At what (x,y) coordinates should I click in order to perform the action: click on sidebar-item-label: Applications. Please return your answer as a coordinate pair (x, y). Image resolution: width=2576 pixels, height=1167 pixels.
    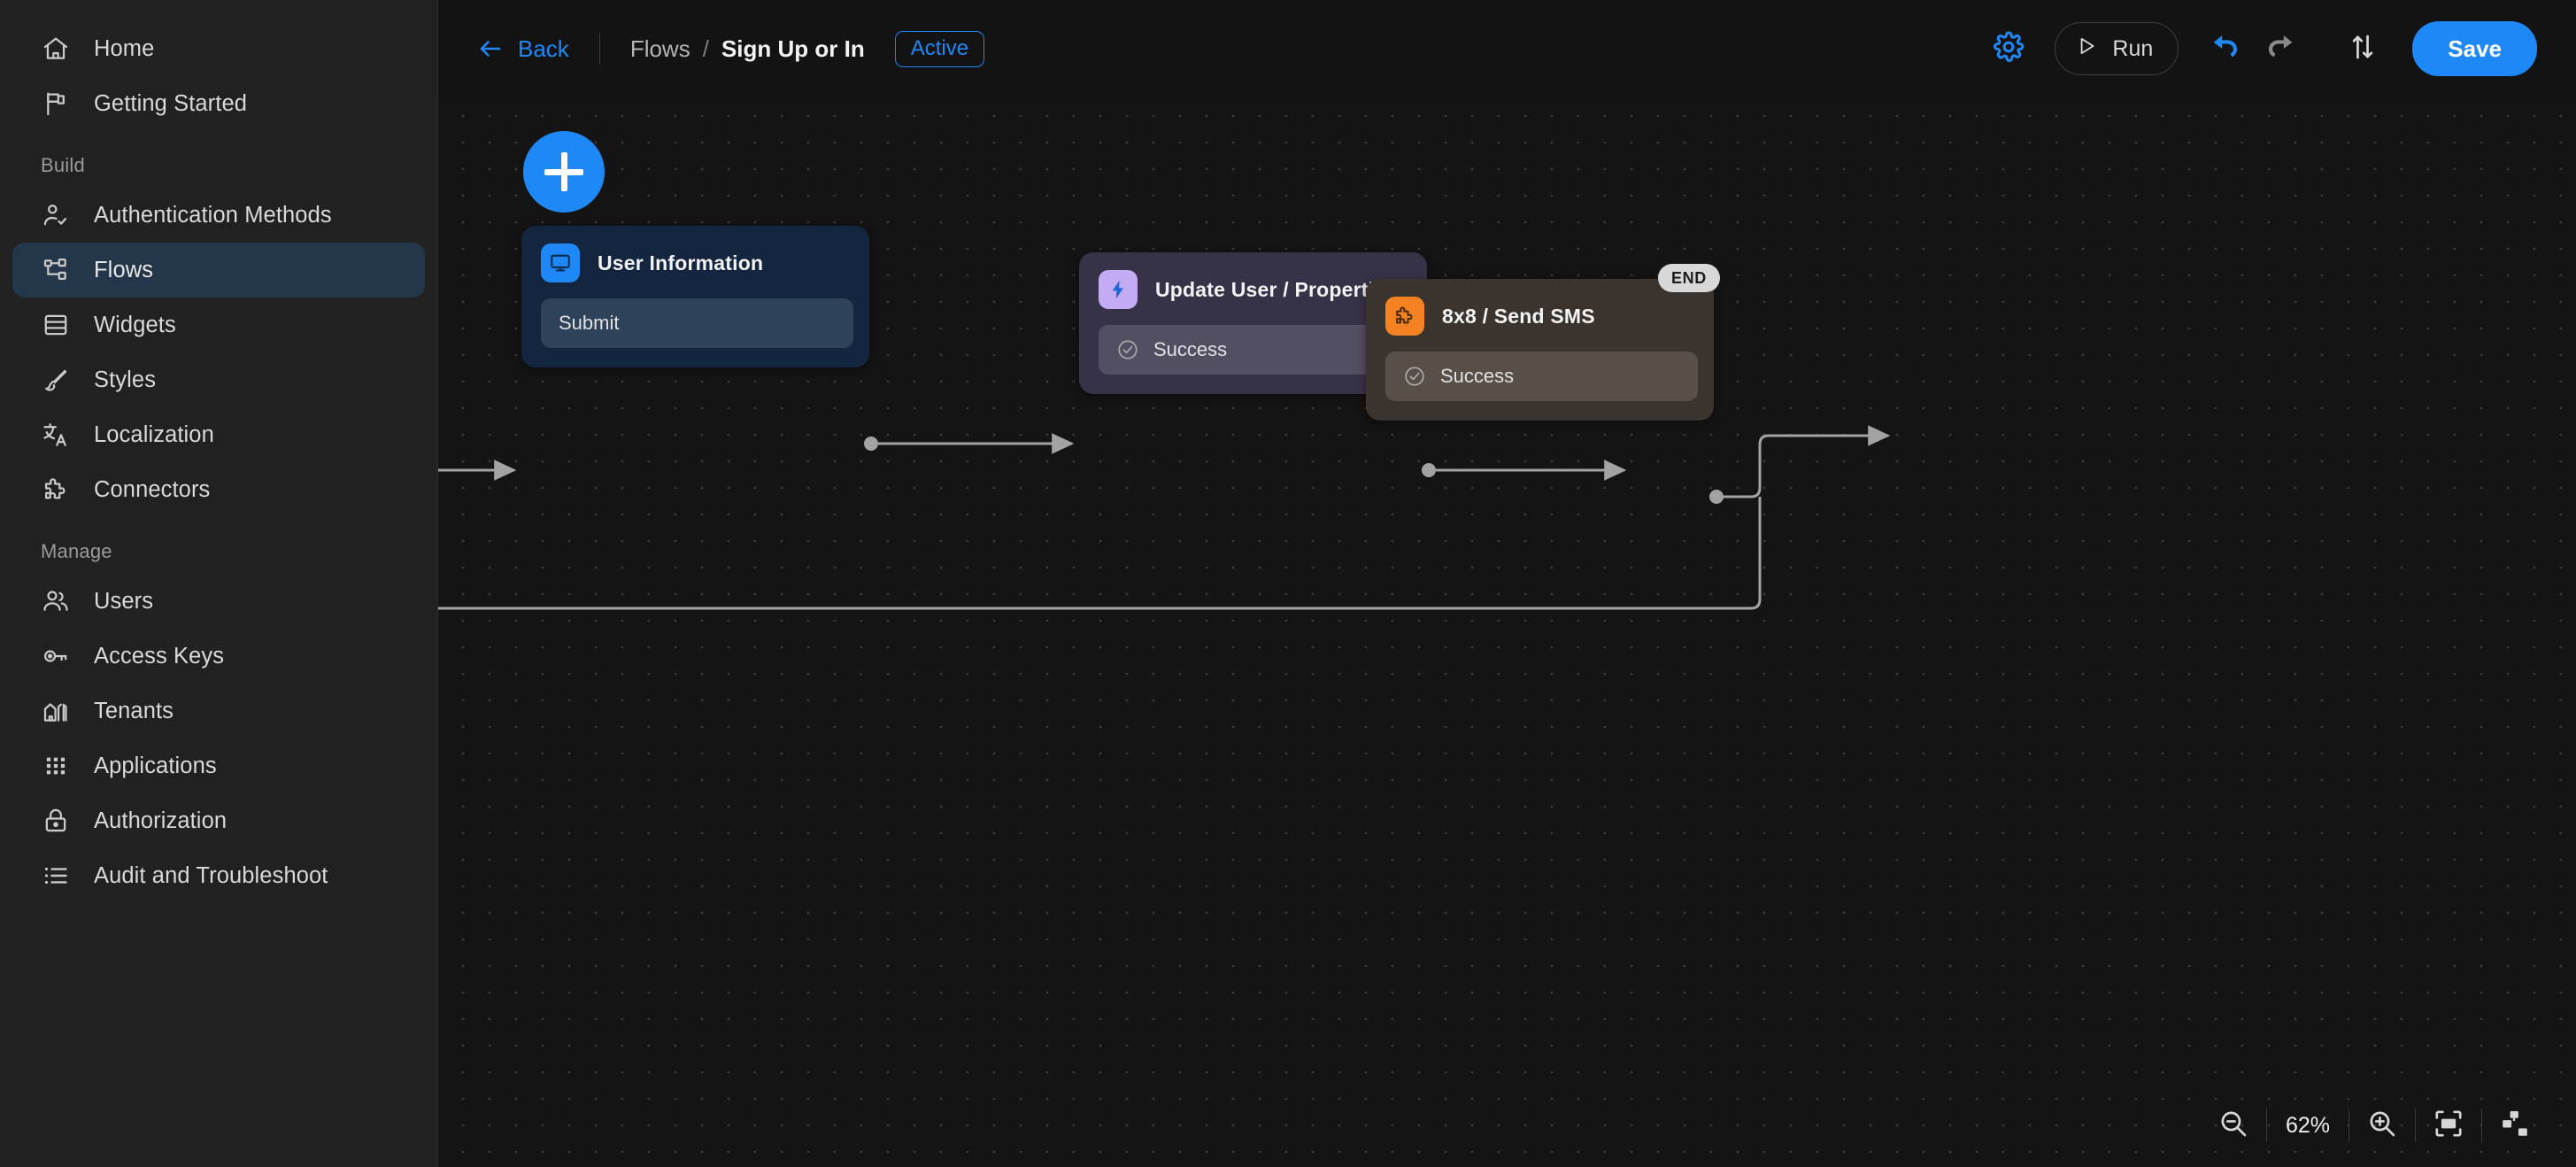
    Looking at the image, I should click on (155, 765).